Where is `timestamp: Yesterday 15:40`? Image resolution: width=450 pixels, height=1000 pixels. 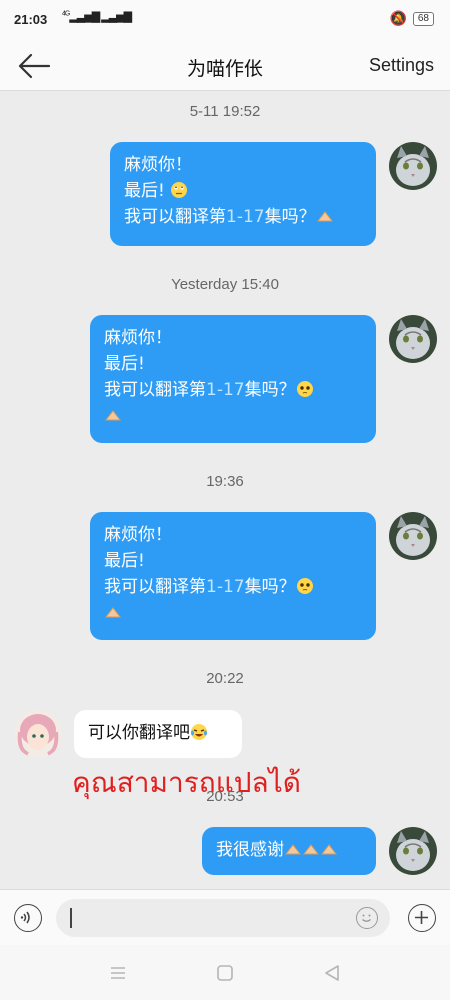 timestamp: Yesterday 15:40 is located at coordinates (225, 284).